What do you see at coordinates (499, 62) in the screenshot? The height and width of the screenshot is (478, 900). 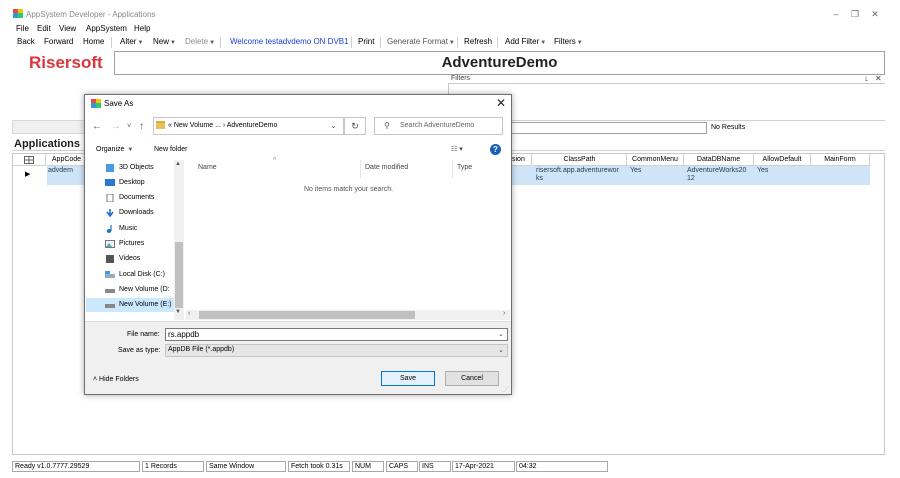 I see `page-title: AdventureDemo` at bounding box center [499, 62].